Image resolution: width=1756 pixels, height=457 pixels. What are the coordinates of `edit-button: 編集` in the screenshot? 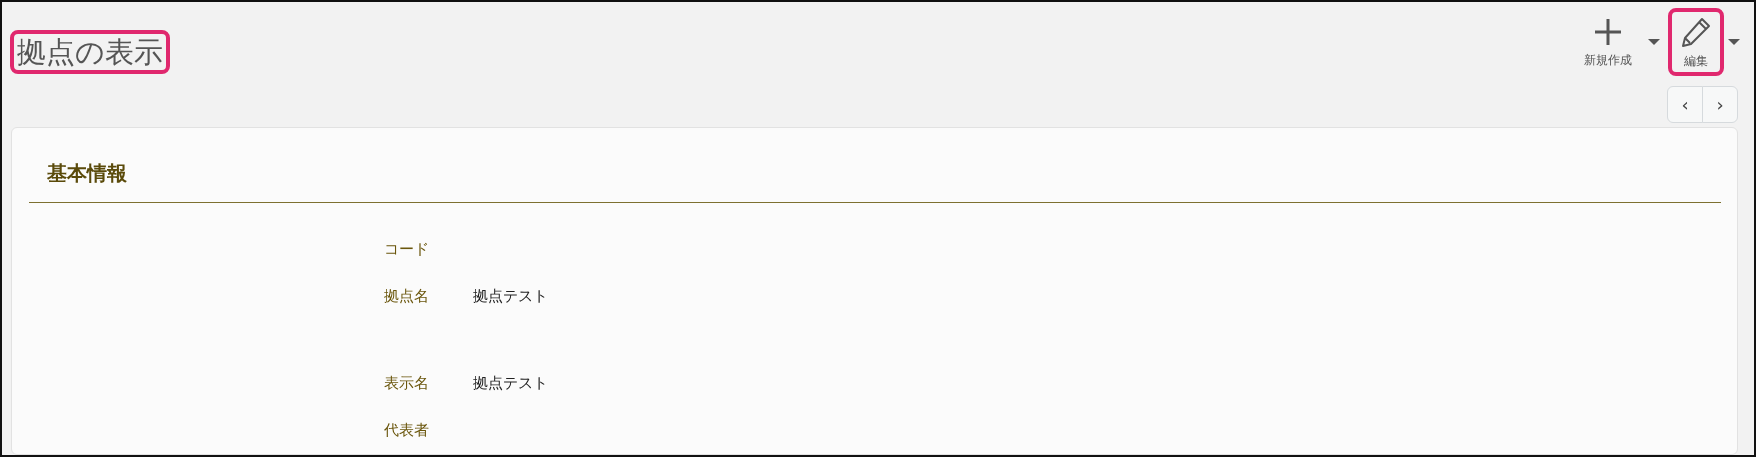 It's located at (1696, 42).